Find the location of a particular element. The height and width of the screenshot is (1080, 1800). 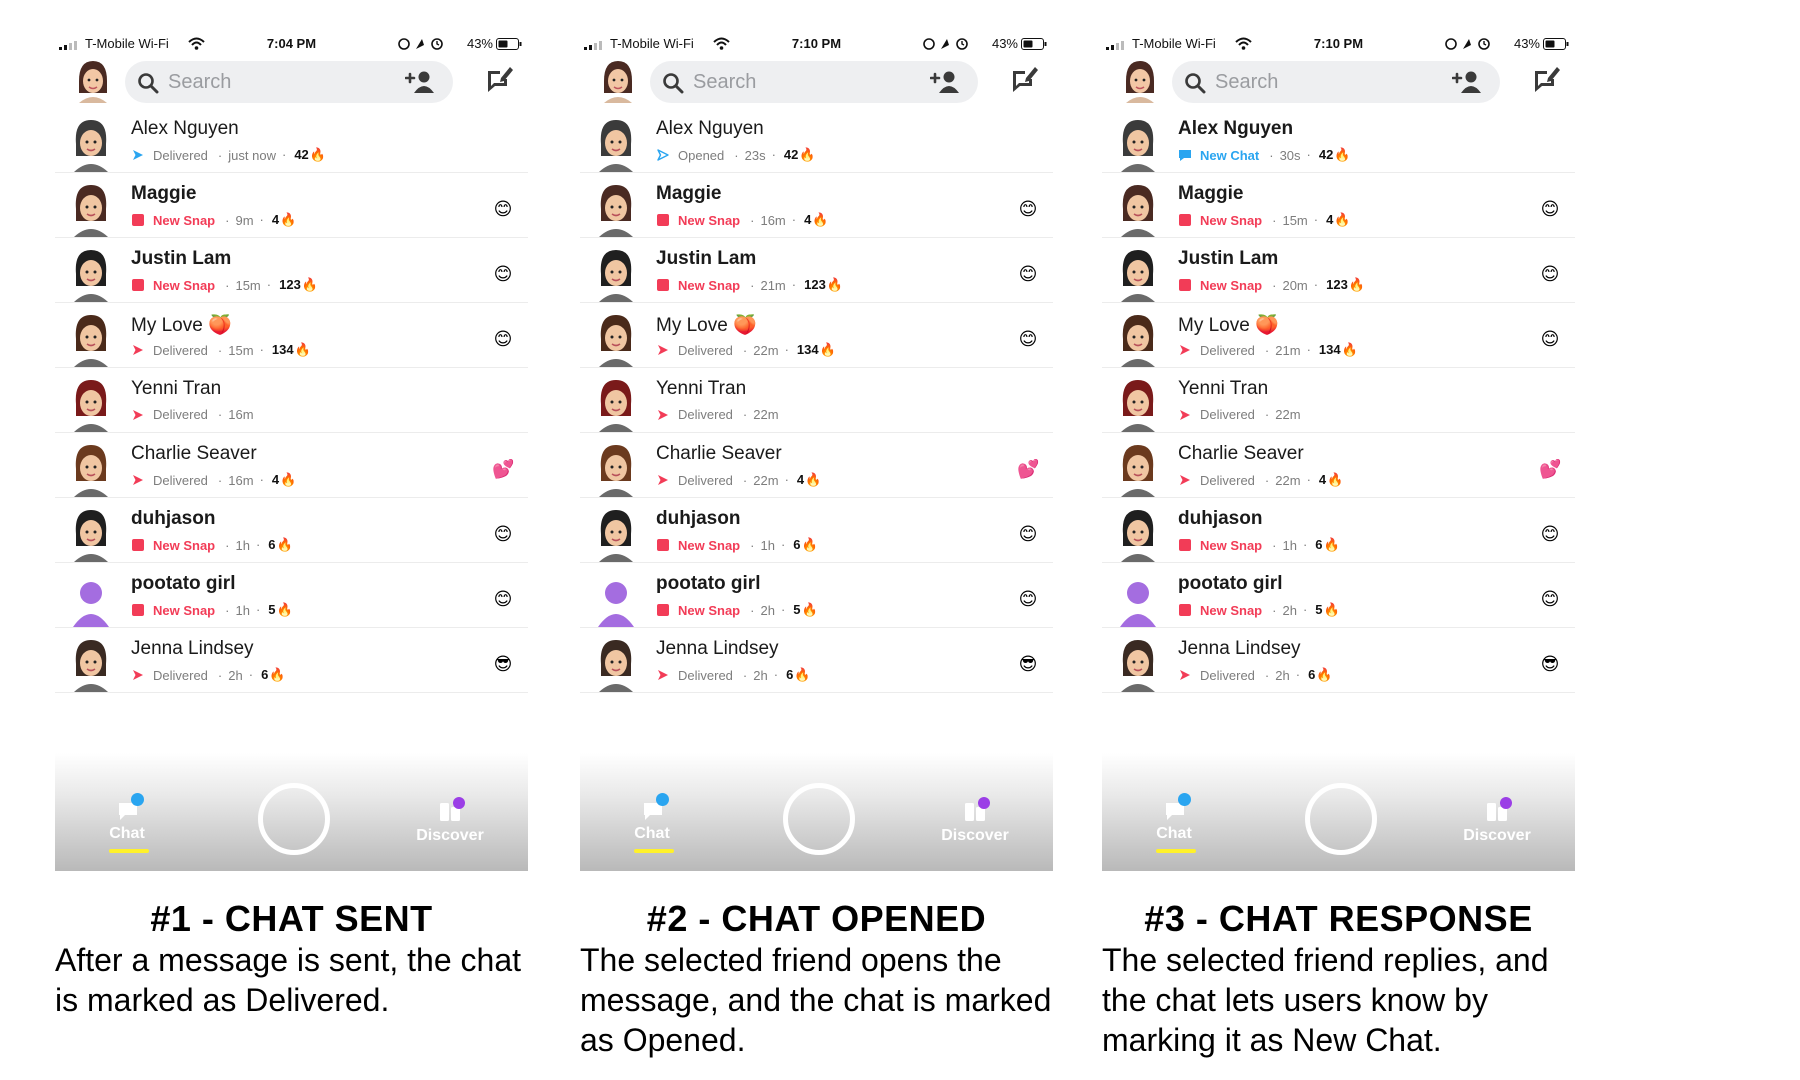

timestamp: 22m is located at coordinates (766, 480).